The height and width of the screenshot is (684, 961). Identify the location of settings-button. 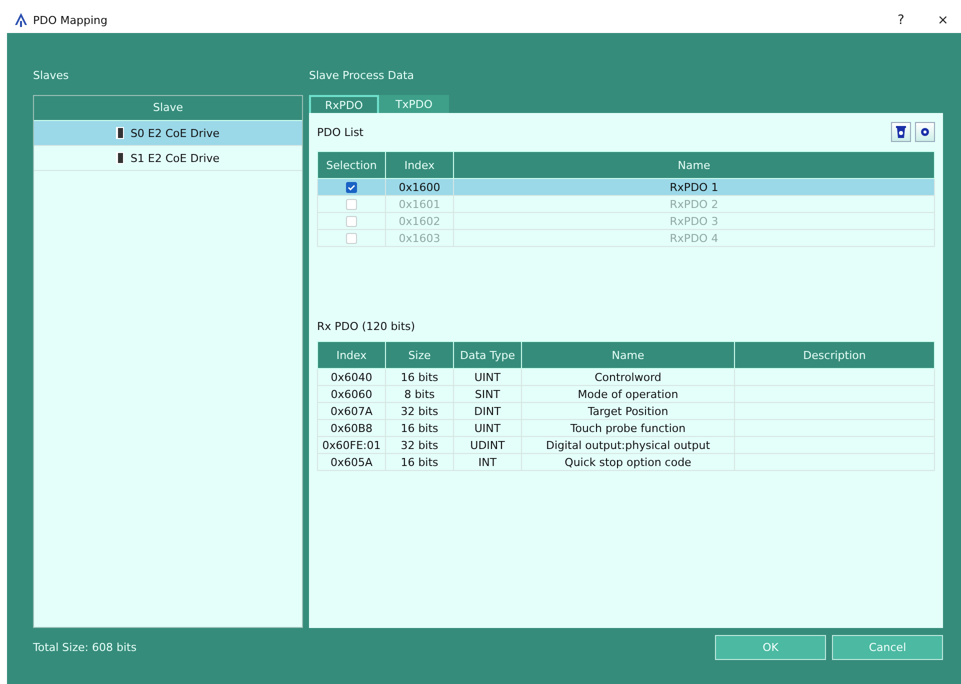
(925, 132).